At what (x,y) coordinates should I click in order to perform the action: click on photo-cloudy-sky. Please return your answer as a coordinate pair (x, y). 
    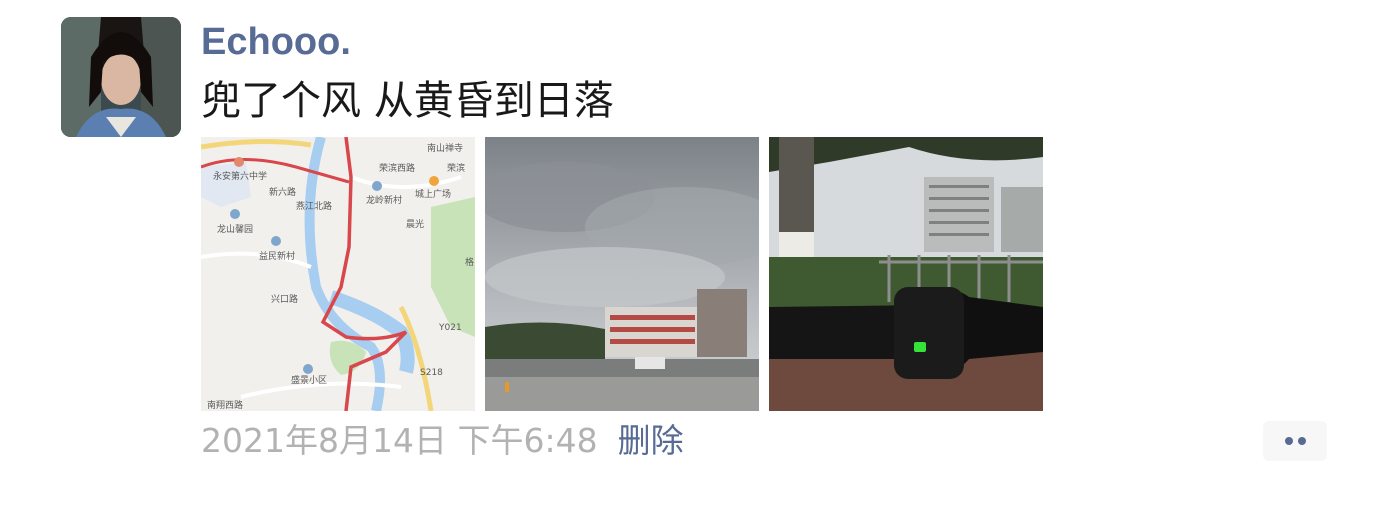
    Looking at the image, I should click on (622, 274).